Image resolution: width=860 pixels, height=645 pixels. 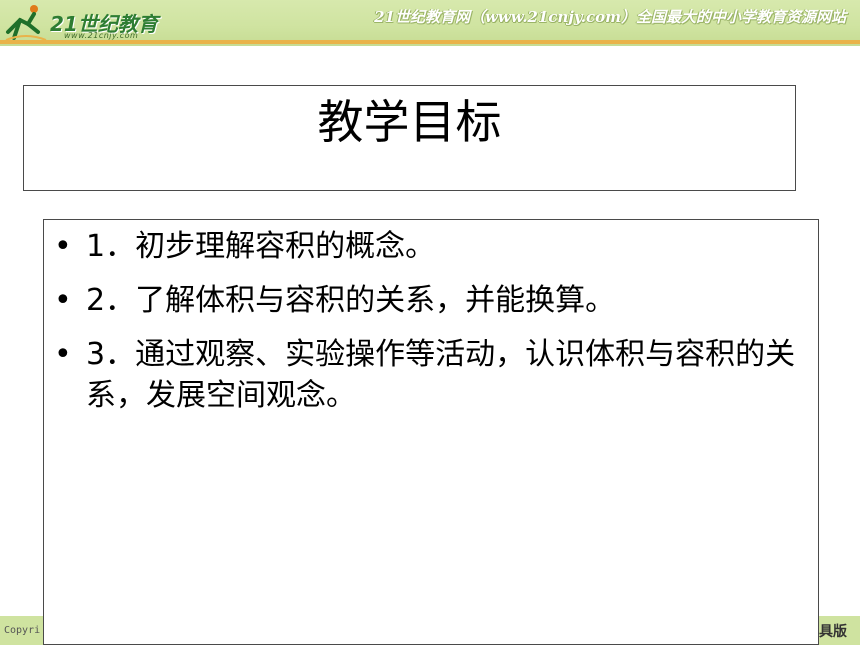 I want to click on objective-text: 1．初步理解容积的概念。, so click(x=261, y=246).